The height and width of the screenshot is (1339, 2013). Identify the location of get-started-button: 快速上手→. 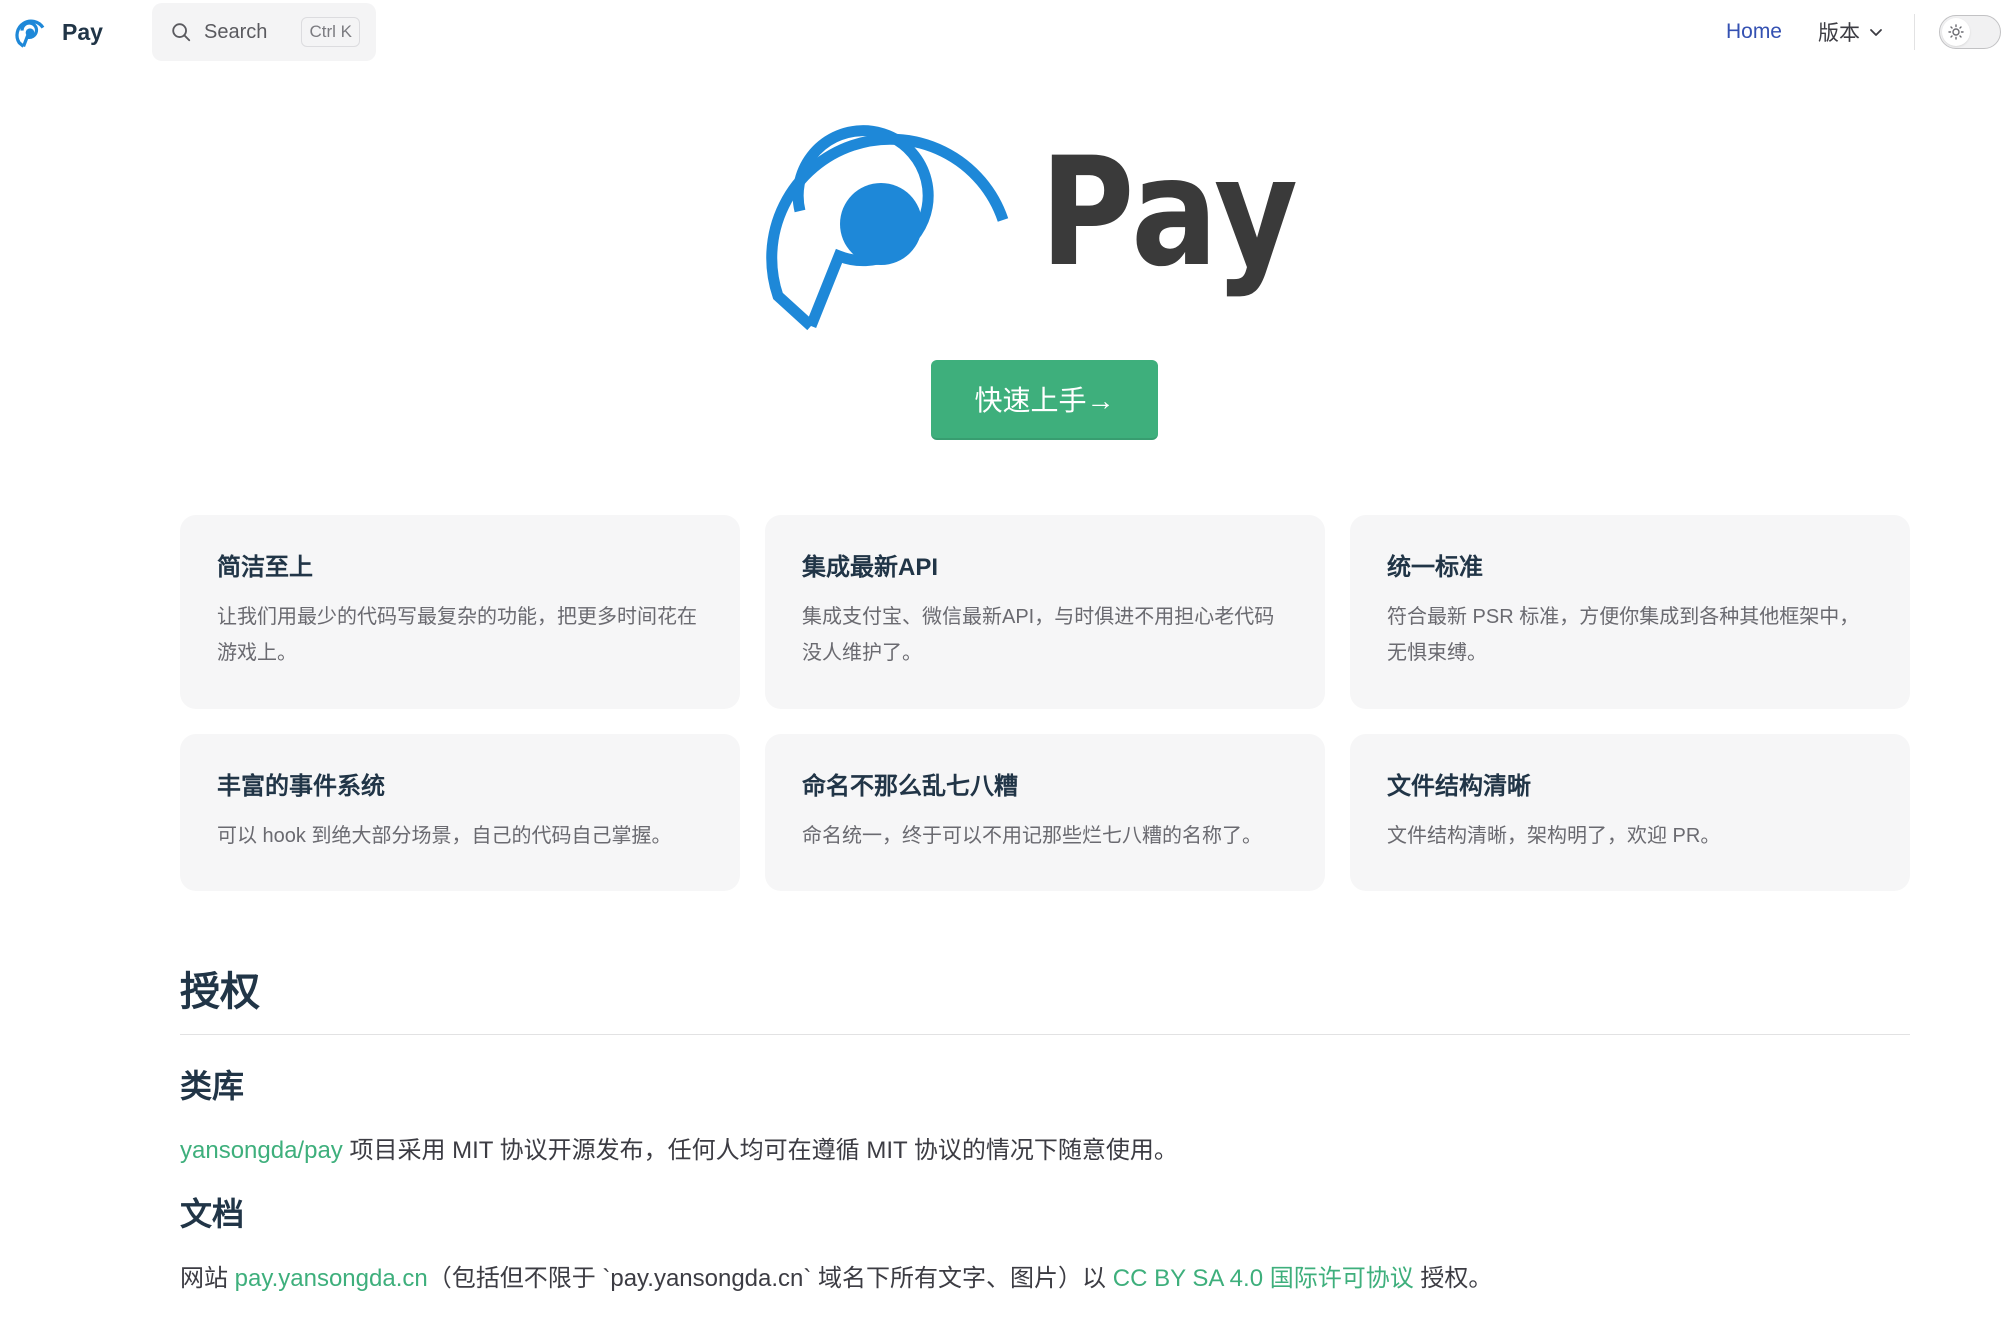
(1044, 400).